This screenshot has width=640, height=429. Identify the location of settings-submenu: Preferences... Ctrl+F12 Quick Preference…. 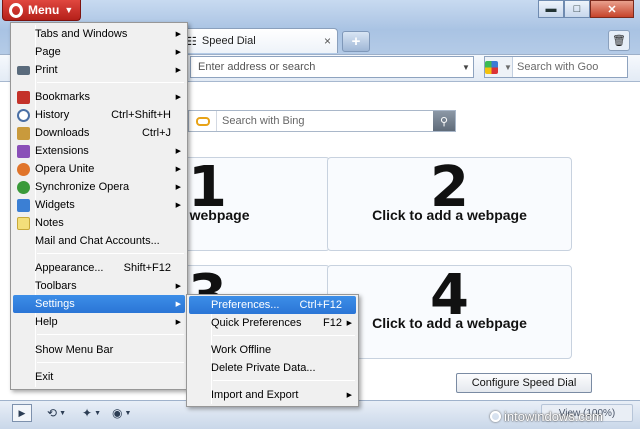
(272, 350).